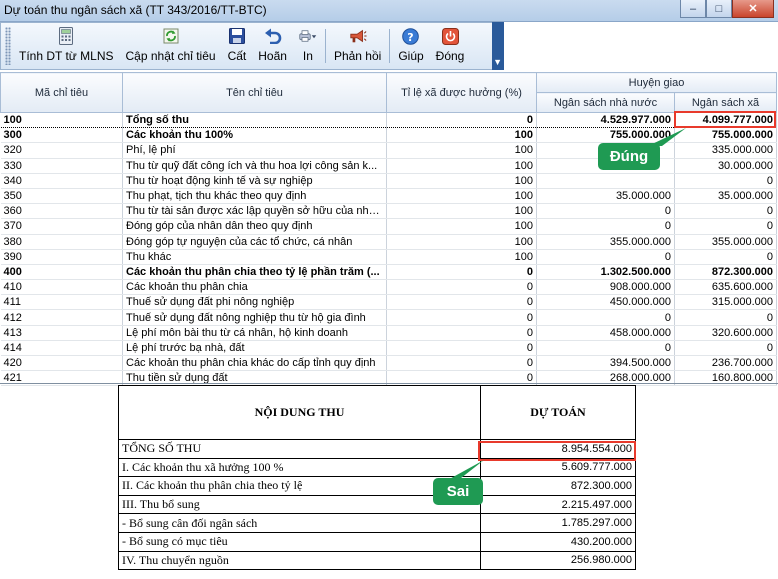  Describe the element at coordinates (61, 317) in the screenshot. I see `cell-code: 412` at that location.